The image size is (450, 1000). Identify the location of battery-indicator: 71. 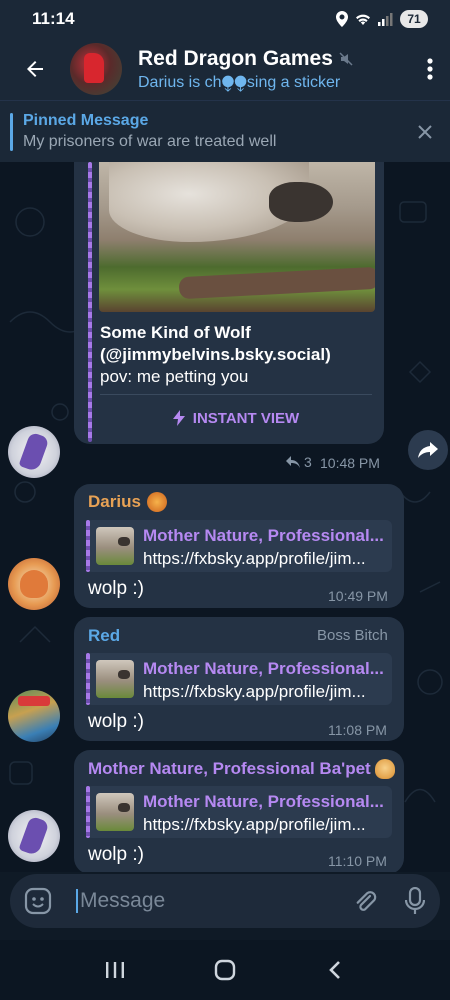
(414, 19).